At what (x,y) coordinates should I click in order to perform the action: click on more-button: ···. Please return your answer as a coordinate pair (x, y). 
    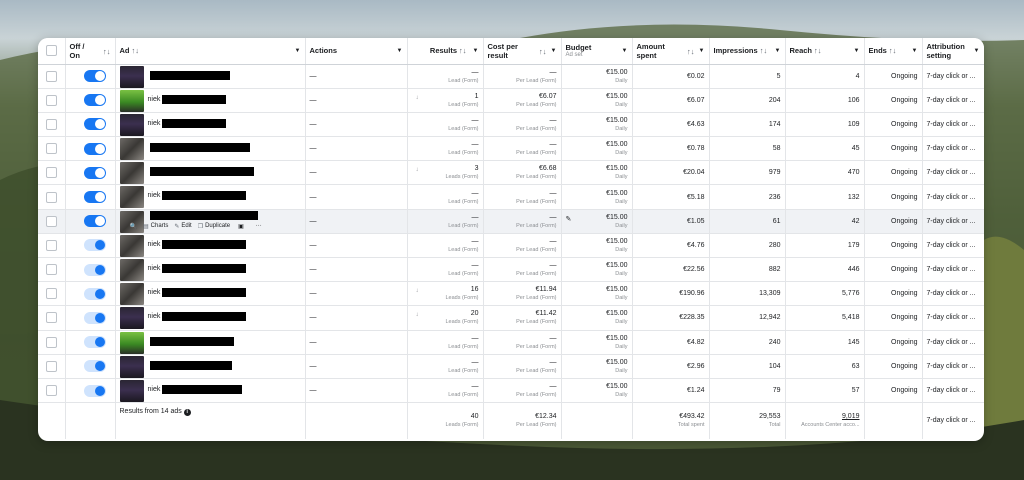
    Looking at the image, I should click on (259, 226).